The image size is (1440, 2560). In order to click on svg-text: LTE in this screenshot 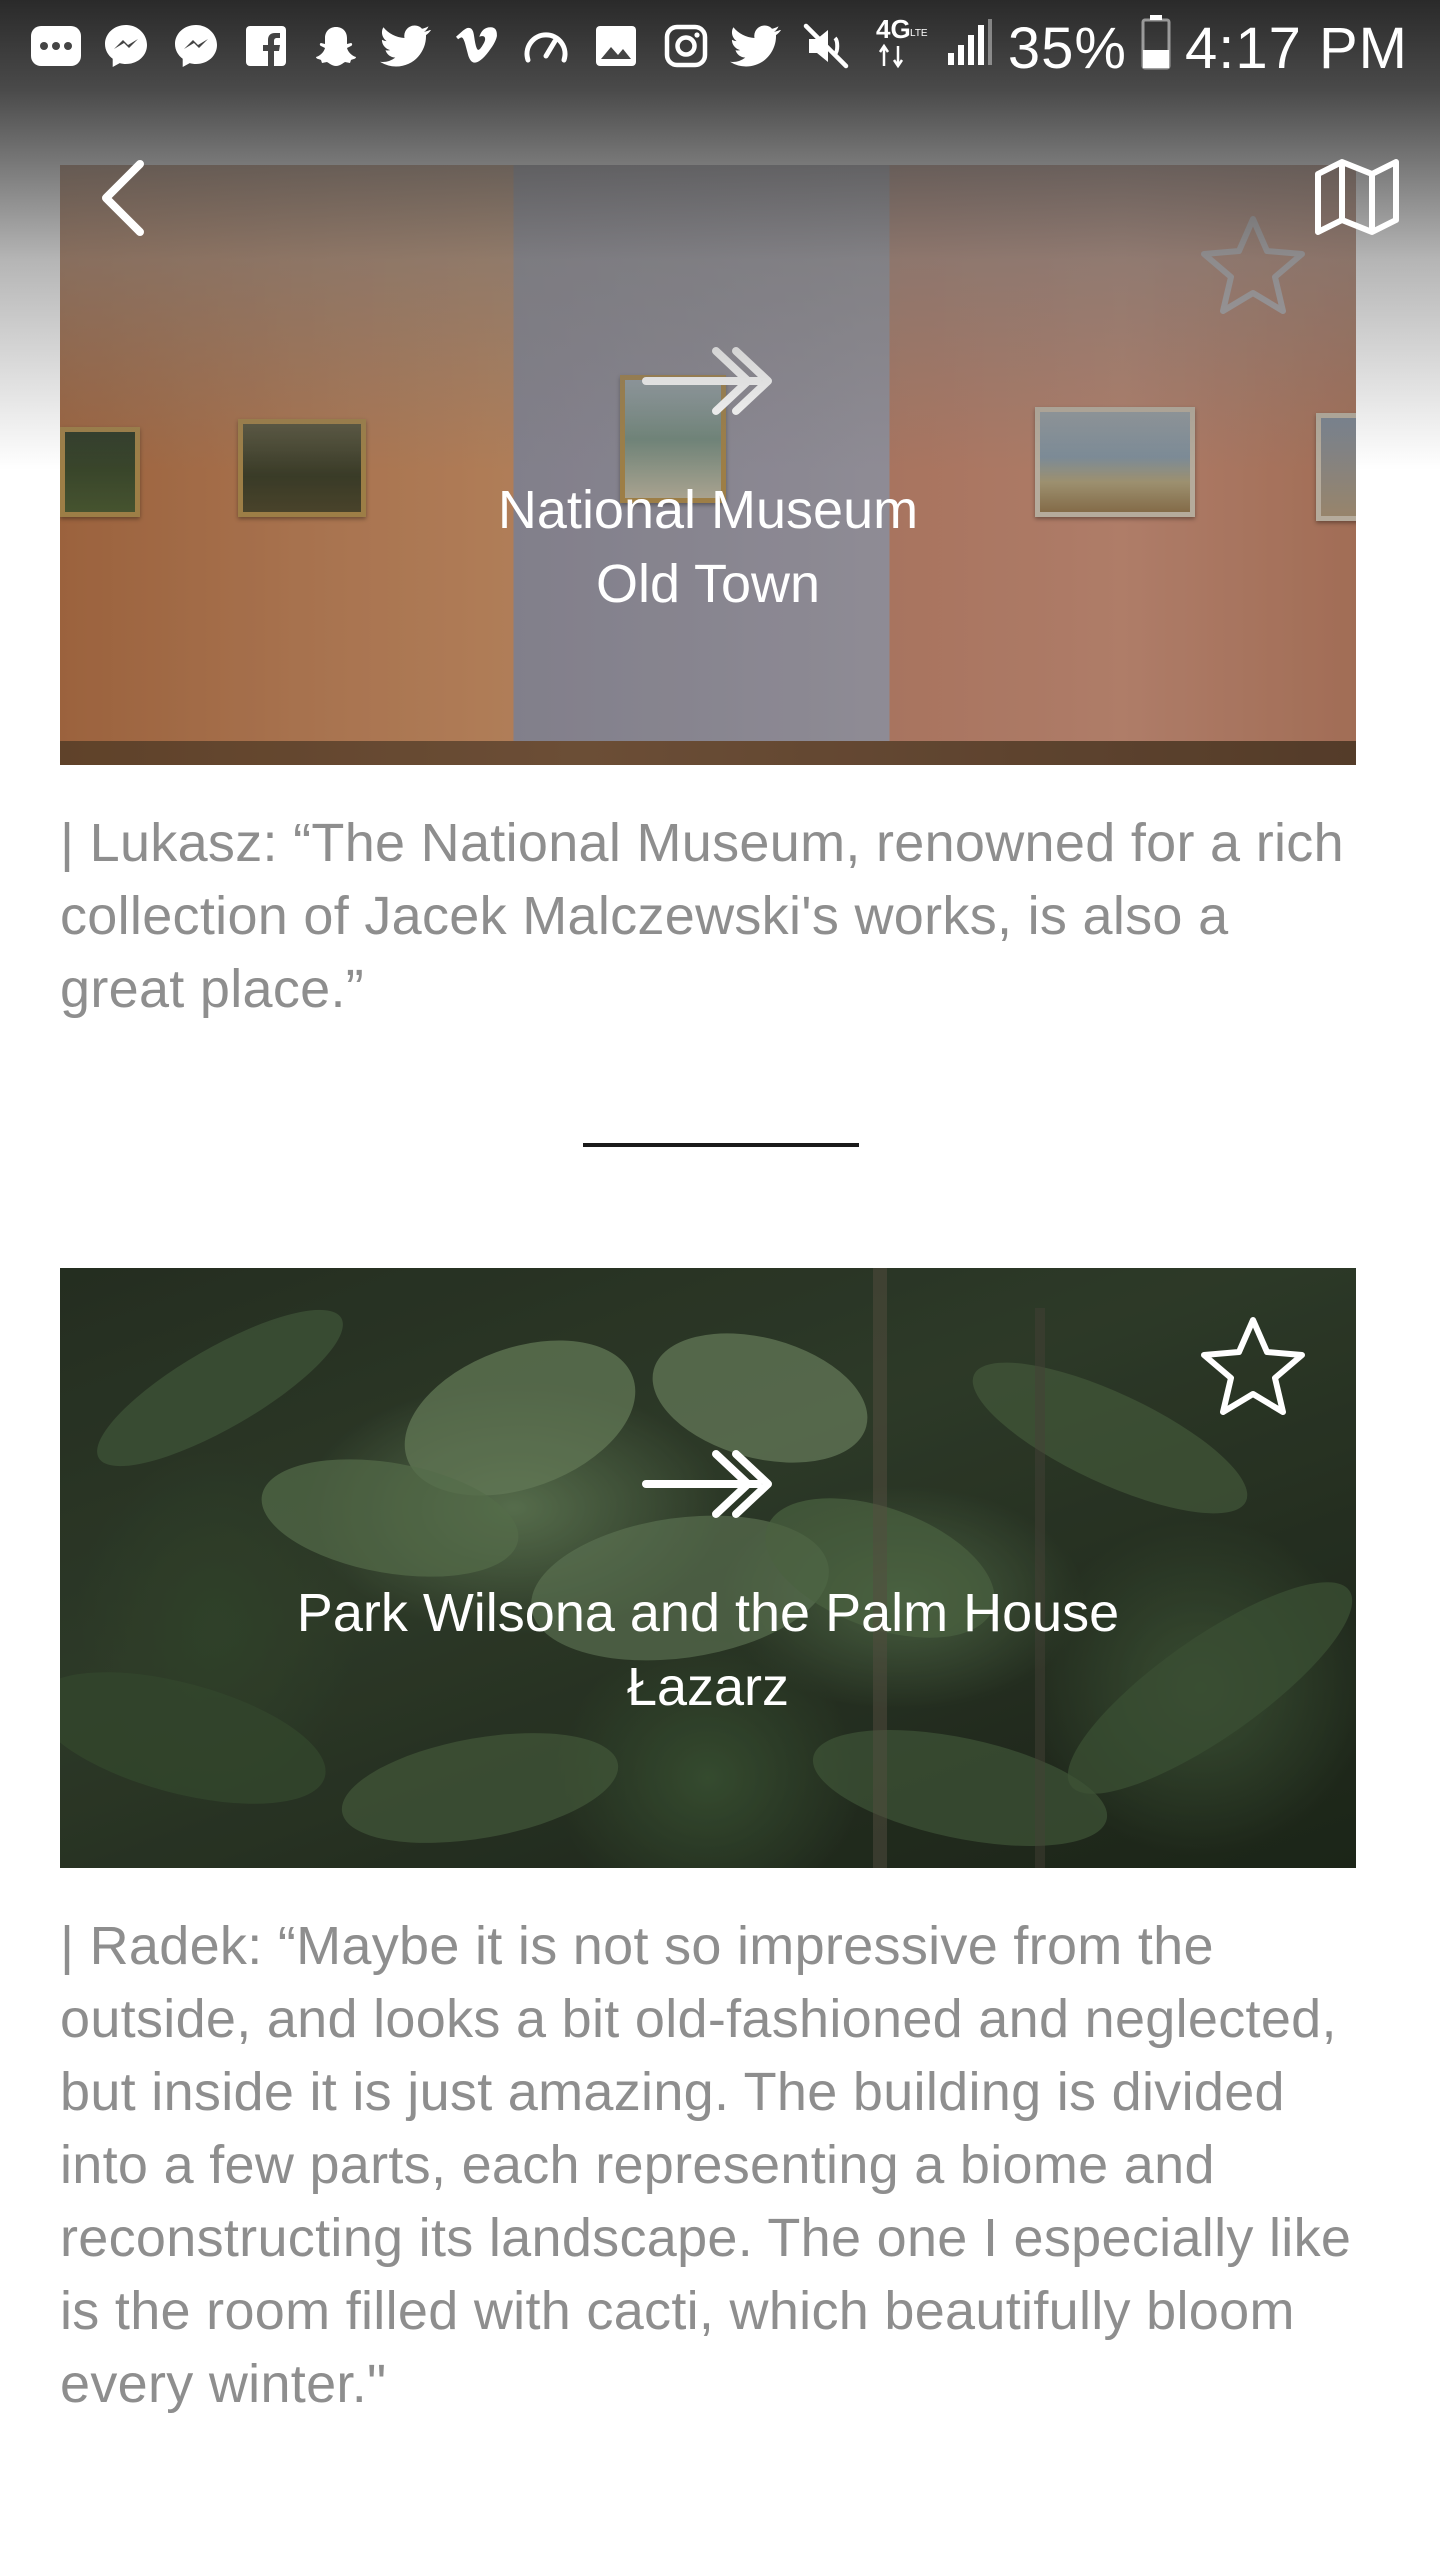, I will do `click(919, 33)`.